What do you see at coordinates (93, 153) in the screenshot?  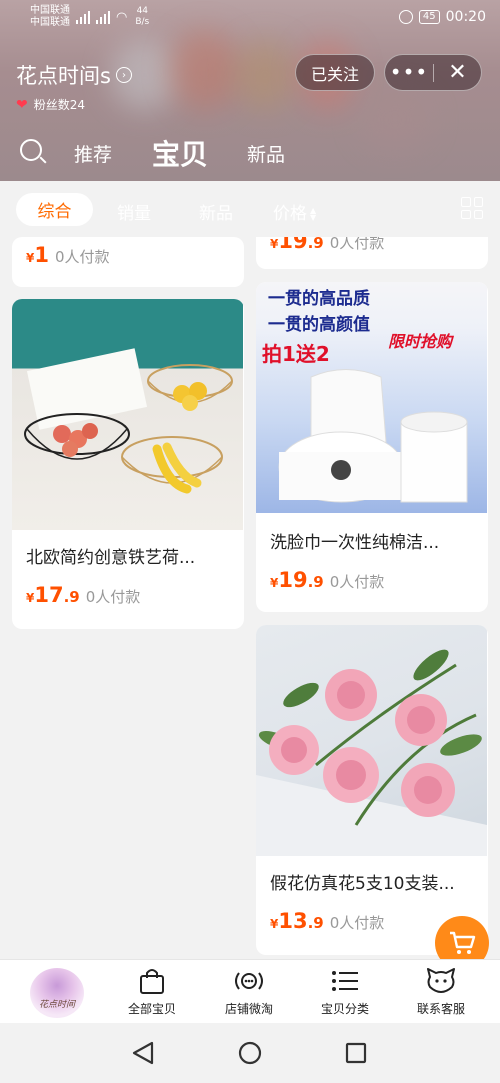 I see `tab-recommend: 推荐` at bounding box center [93, 153].